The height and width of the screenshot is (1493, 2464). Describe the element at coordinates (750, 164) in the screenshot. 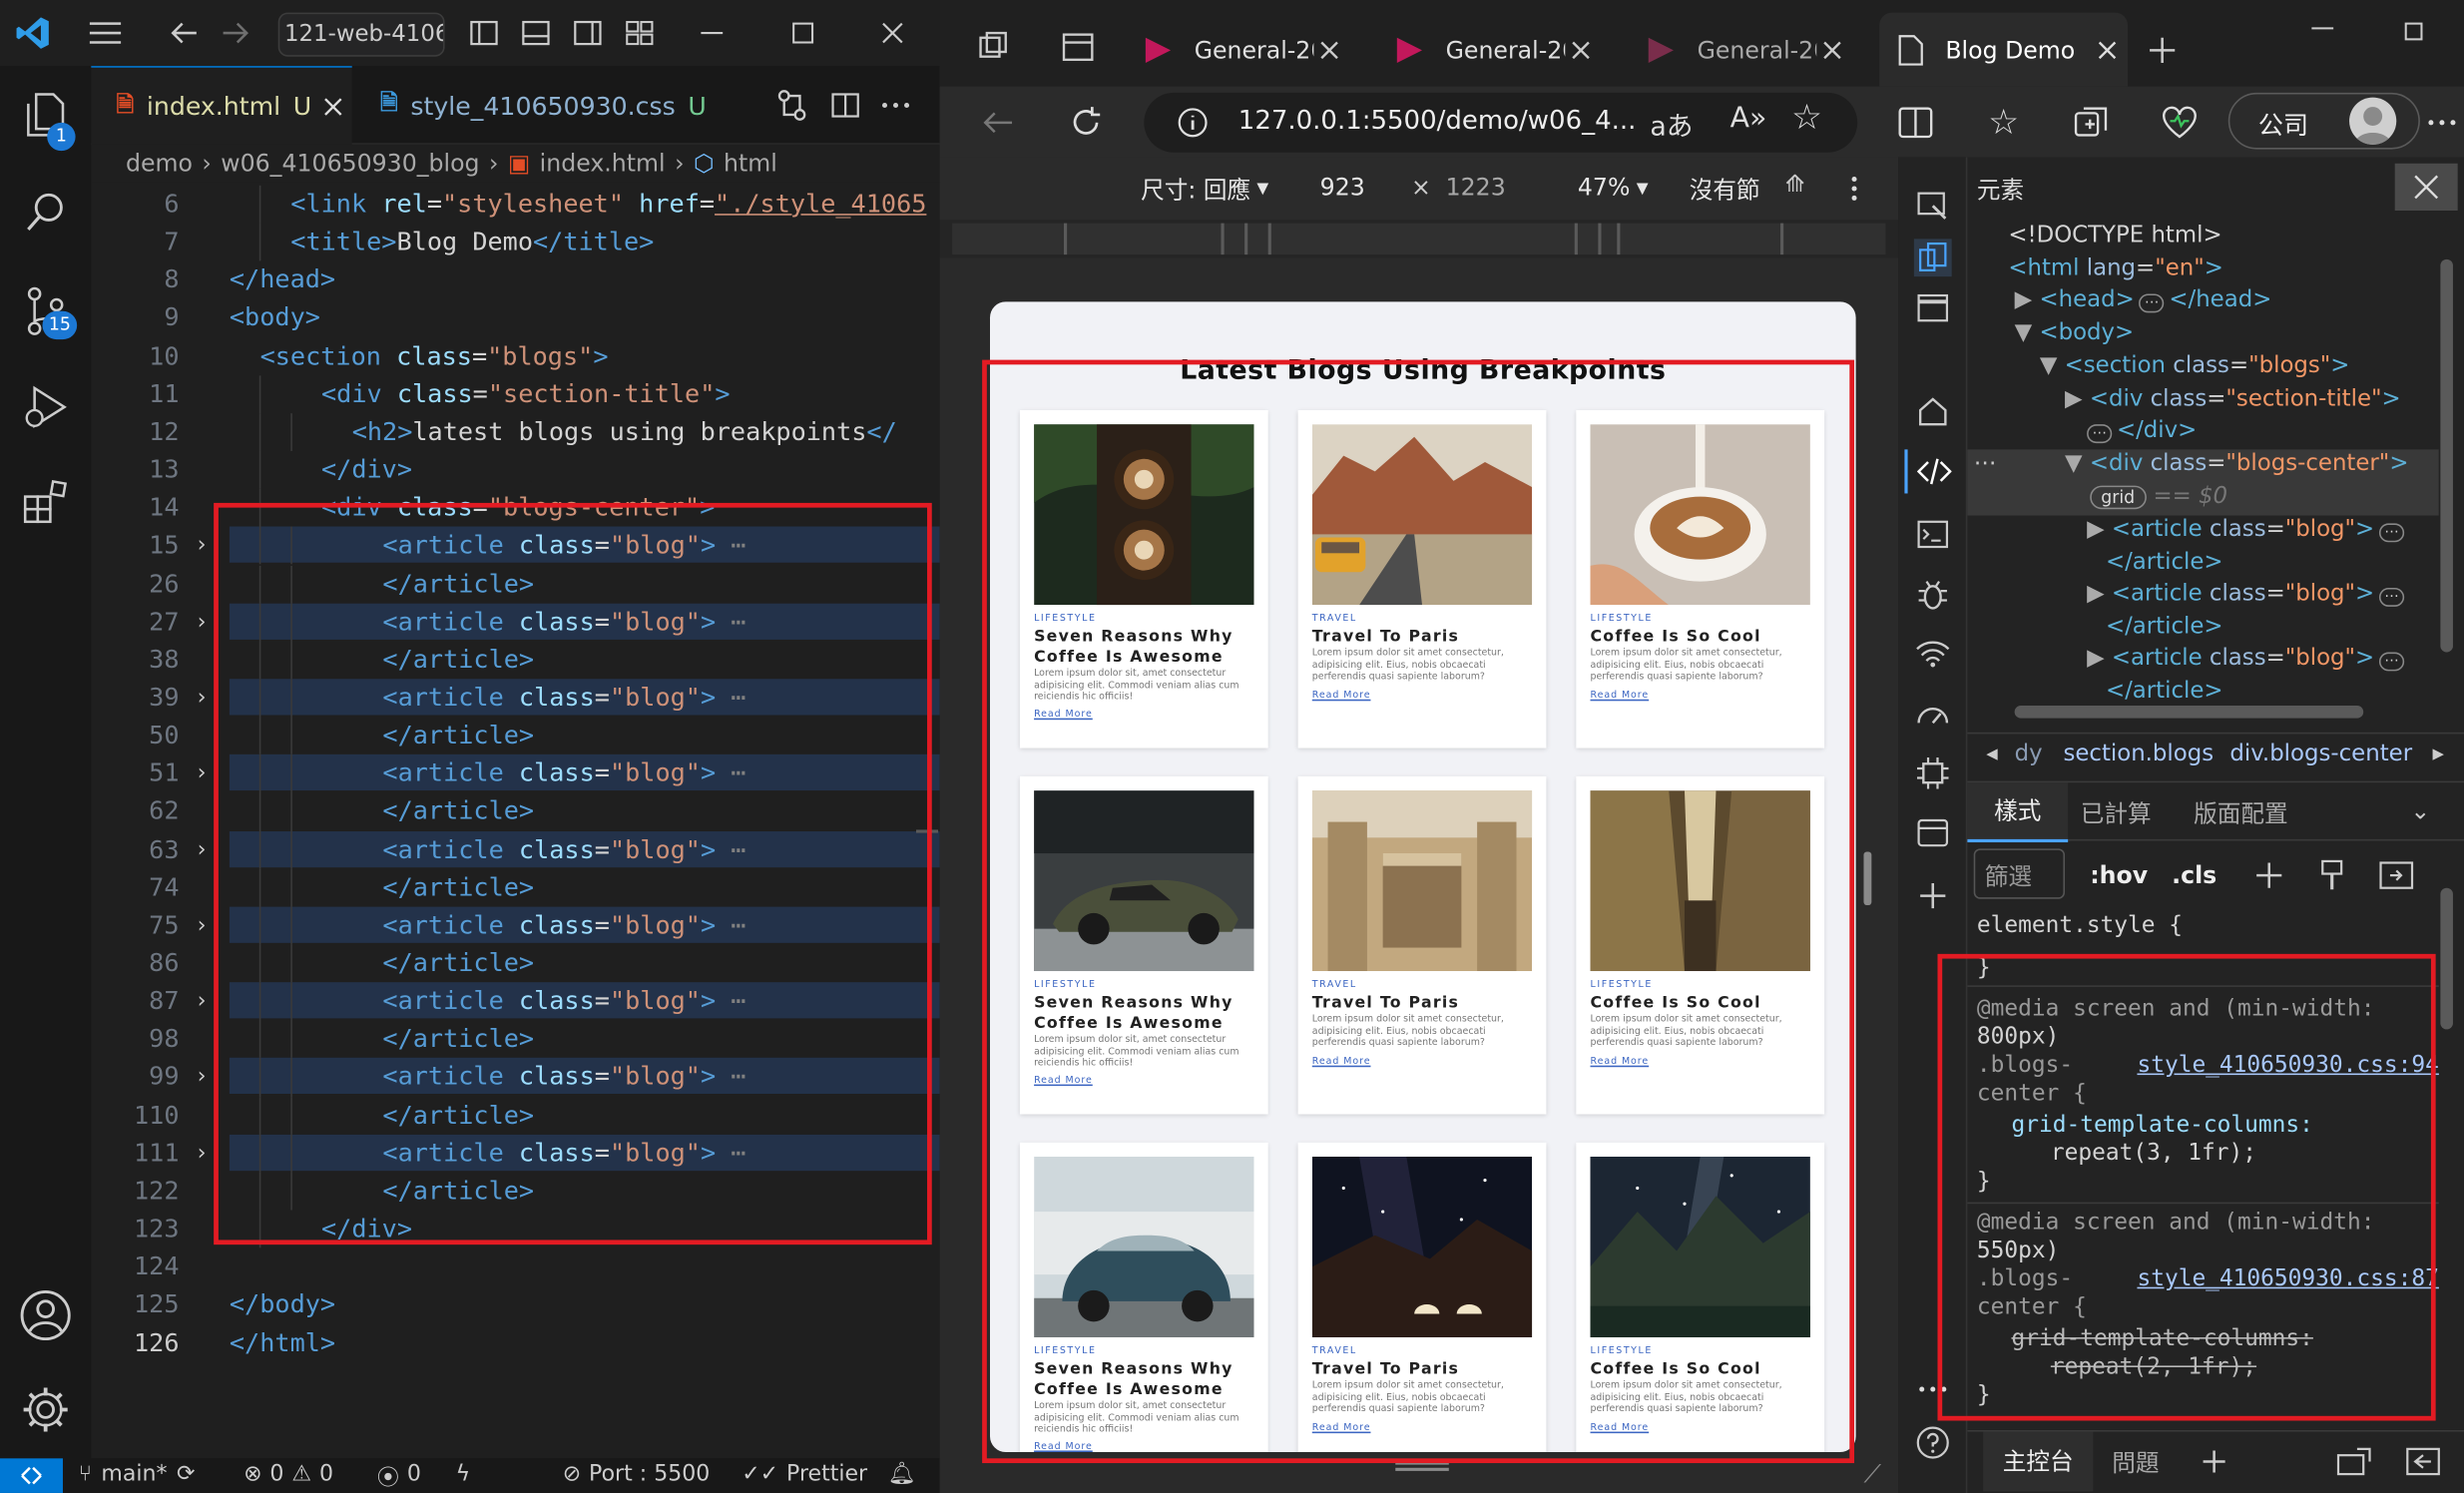

I see `breadcrumb-item: html` at that location.